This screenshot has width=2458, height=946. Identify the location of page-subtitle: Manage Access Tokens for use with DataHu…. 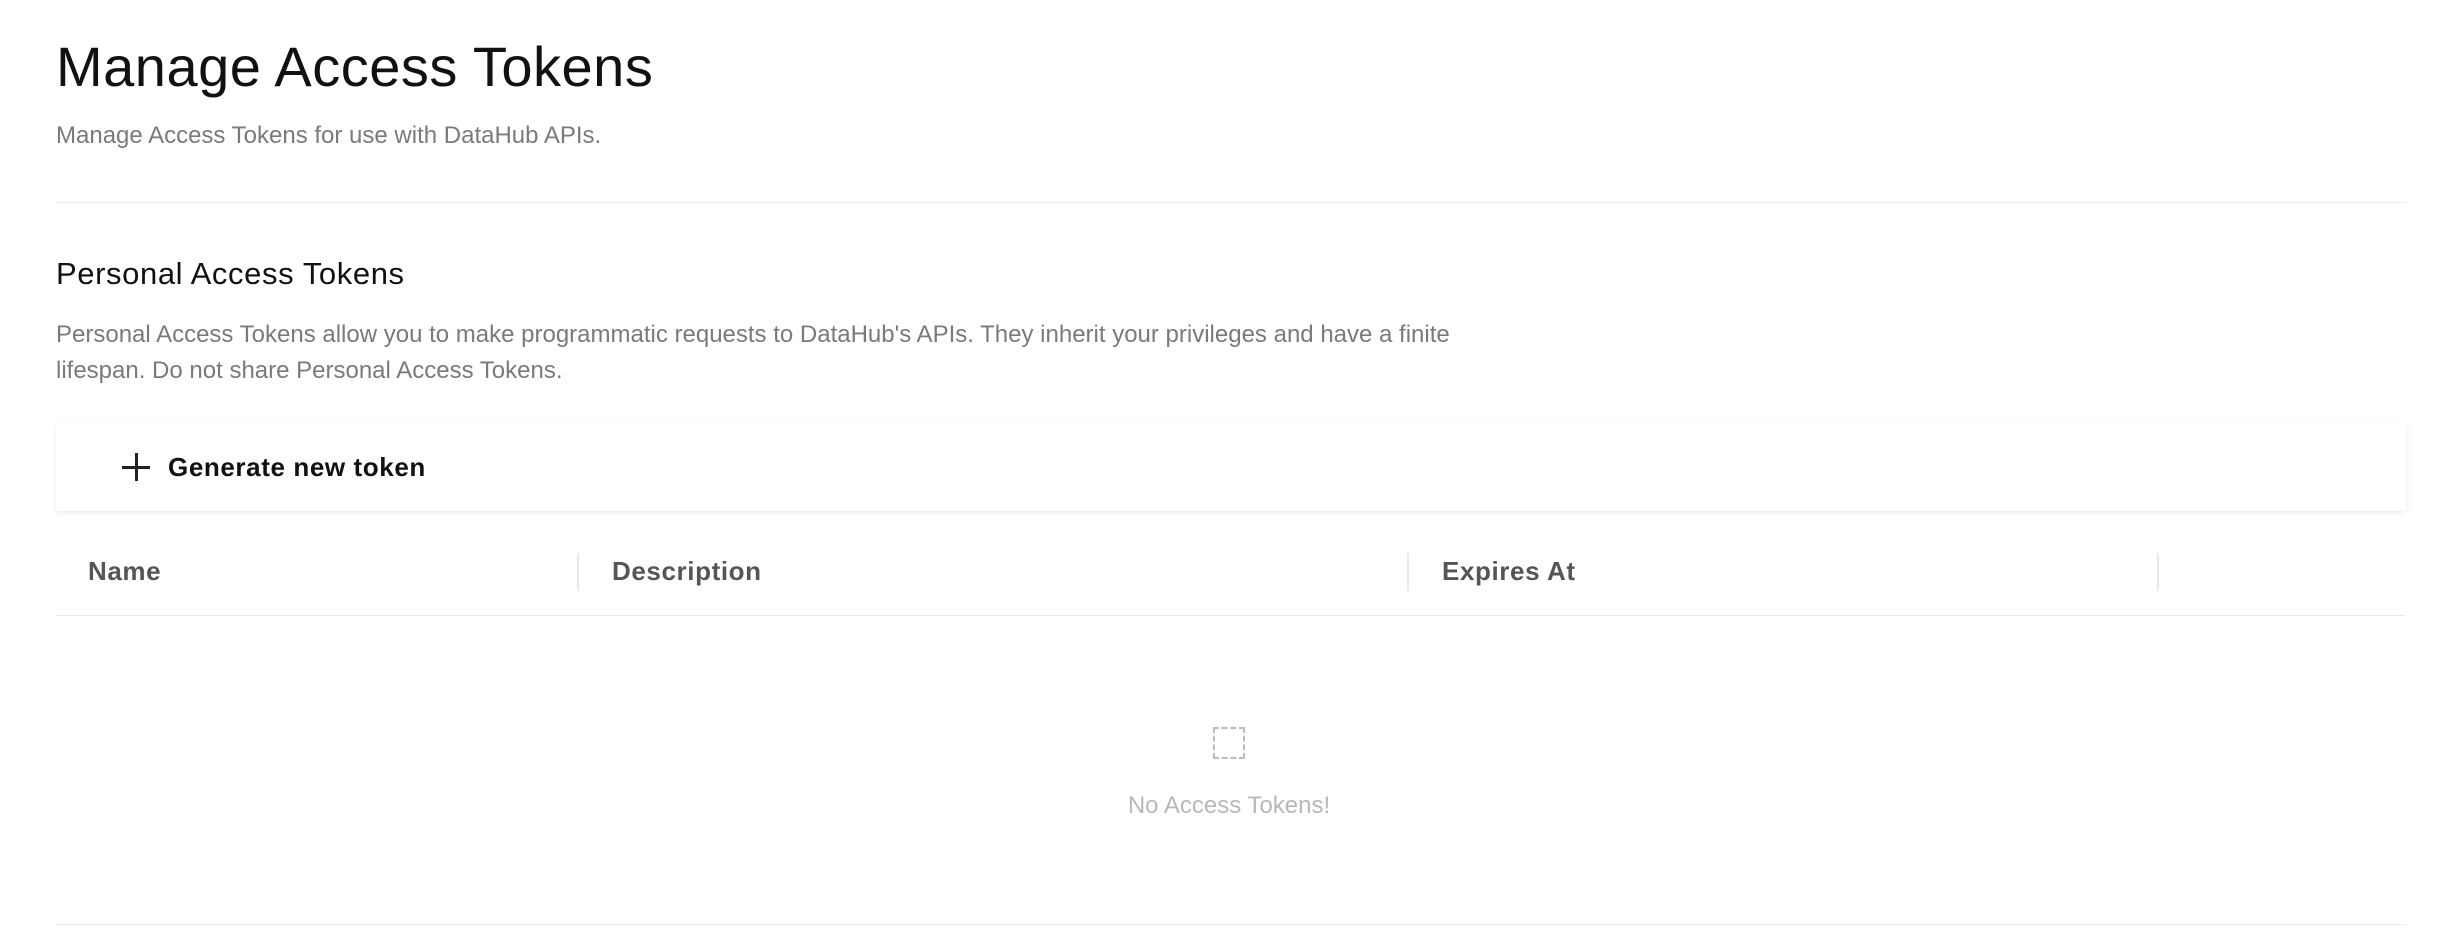
(329, 135).